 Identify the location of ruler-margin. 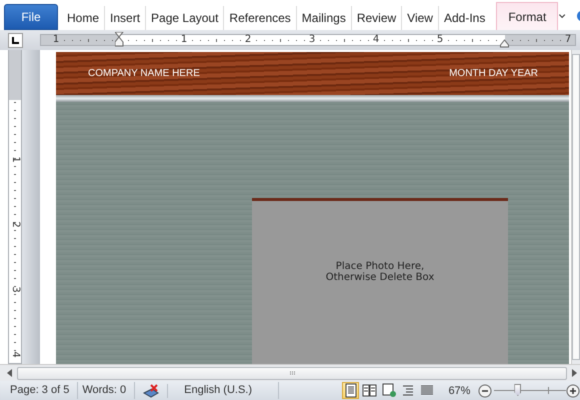
(15, 75).